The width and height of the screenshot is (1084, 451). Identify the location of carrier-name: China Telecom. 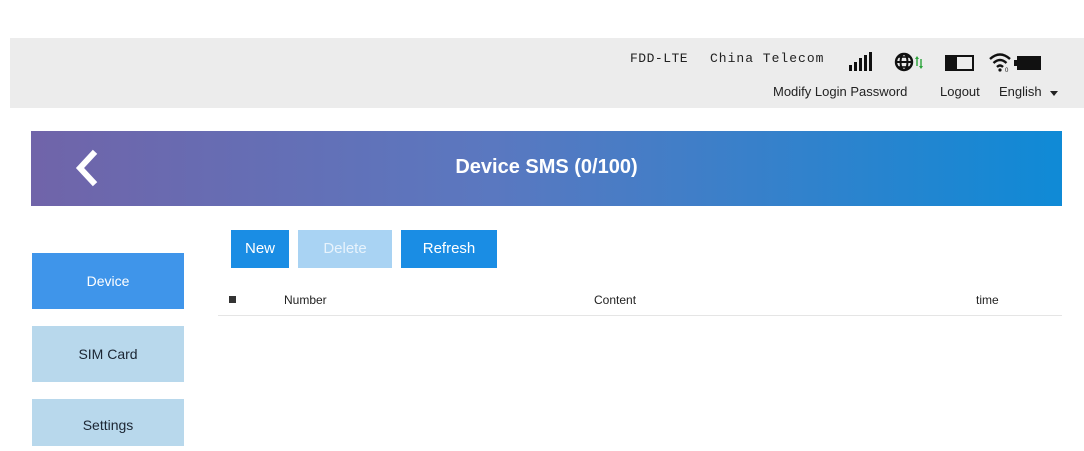
(767, 58).